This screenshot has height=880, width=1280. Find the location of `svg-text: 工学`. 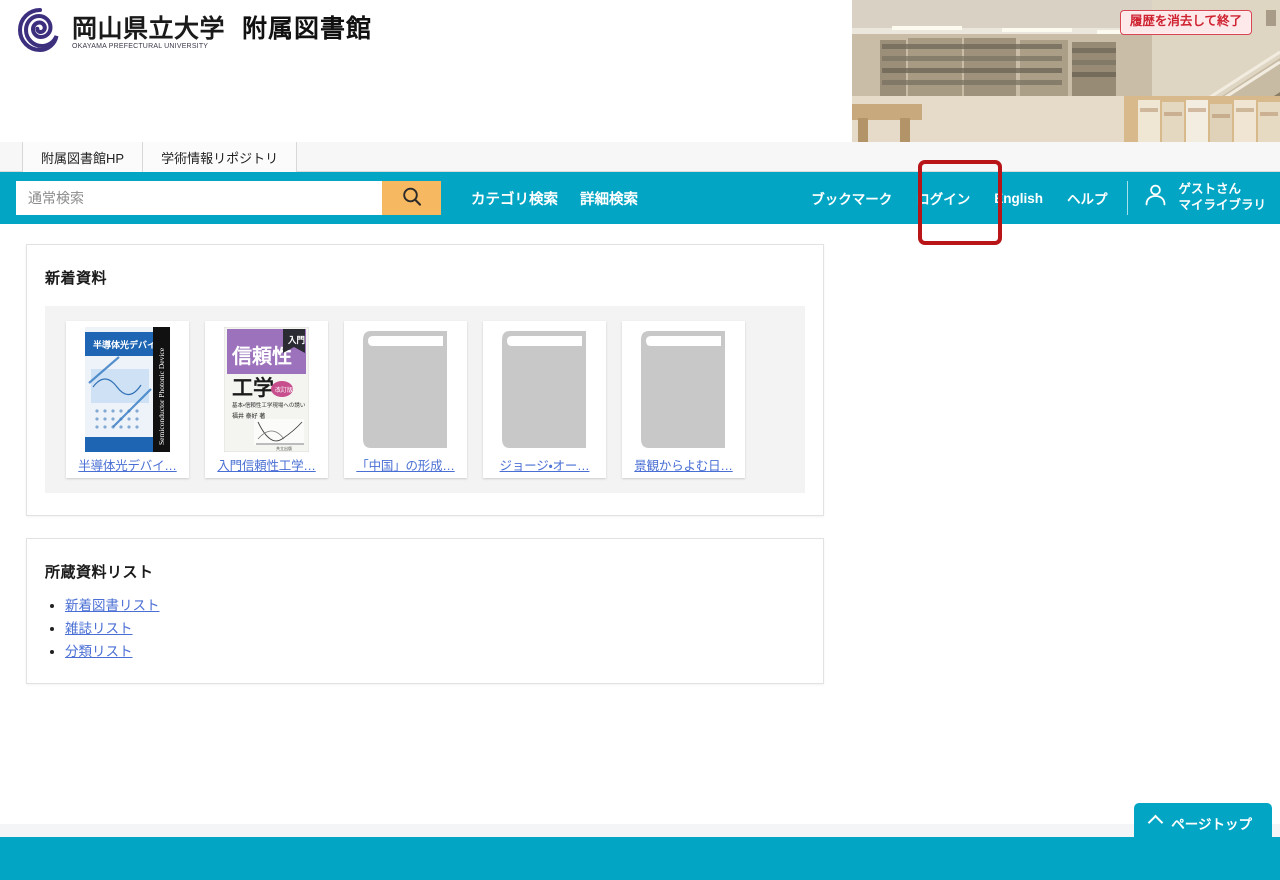

svg-text: 工学 is located at coordinates (253, 388).